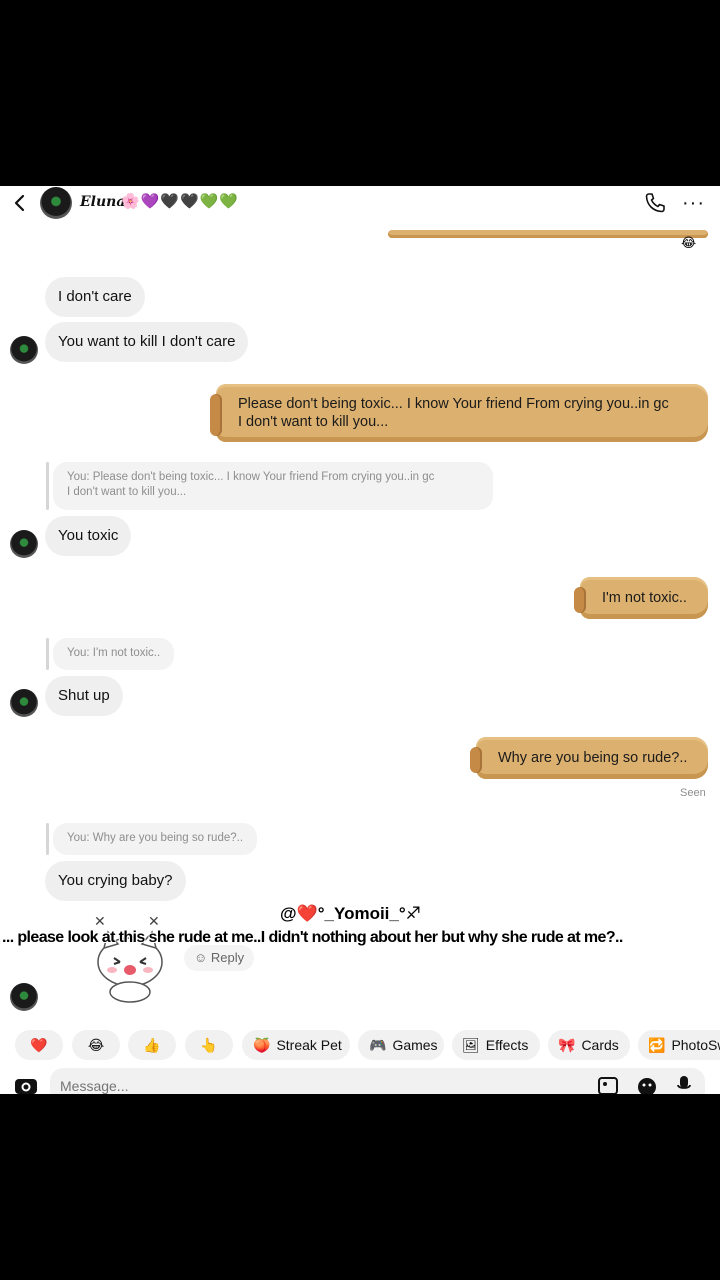 This screenshot has height=1280, width=720. I want to click on heart-icon: ❤️, so click(39, 1045).